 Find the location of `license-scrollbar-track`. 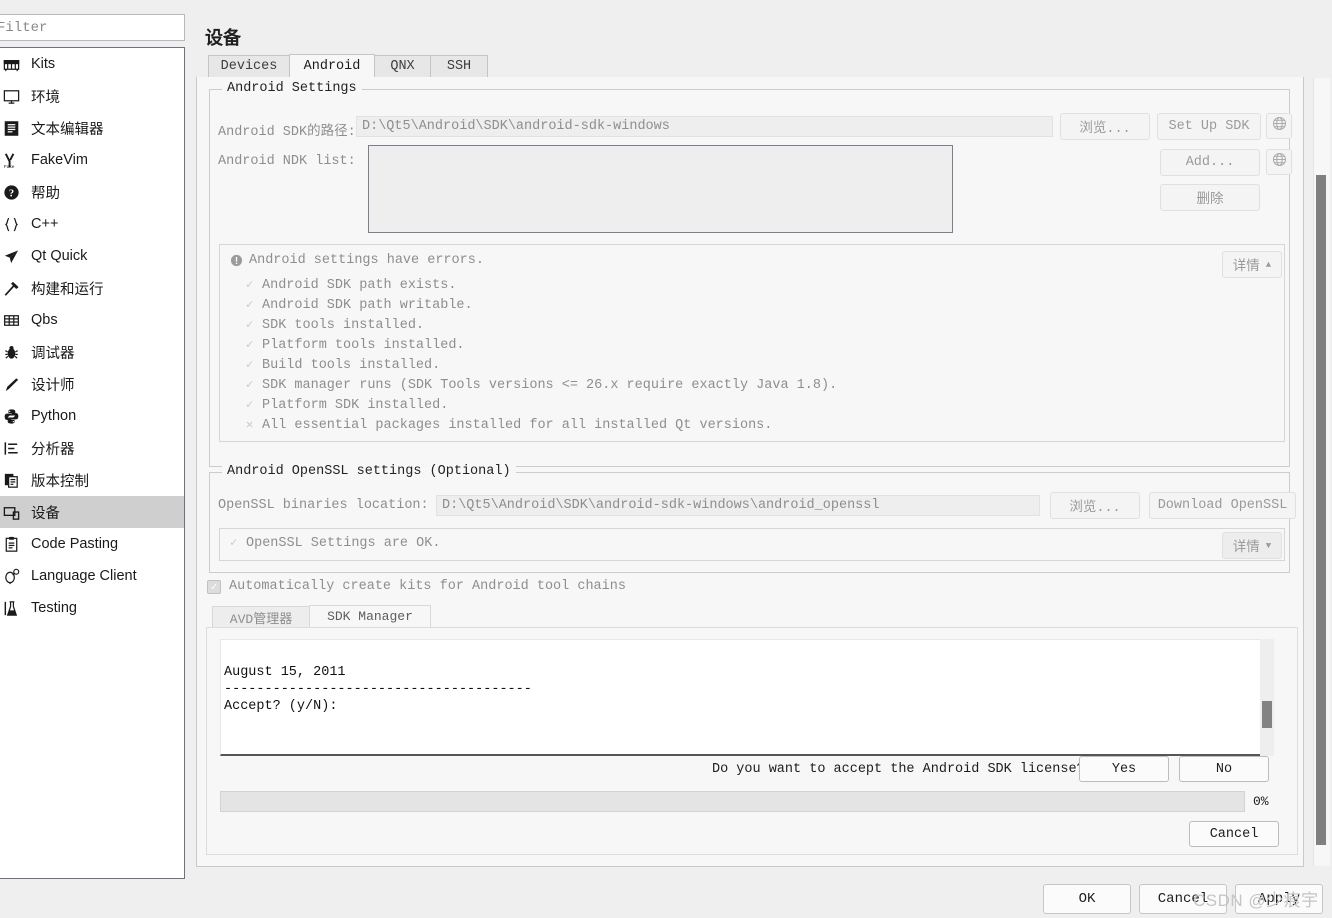

license-scrollbar-track is located at coordinates (1267, 697).